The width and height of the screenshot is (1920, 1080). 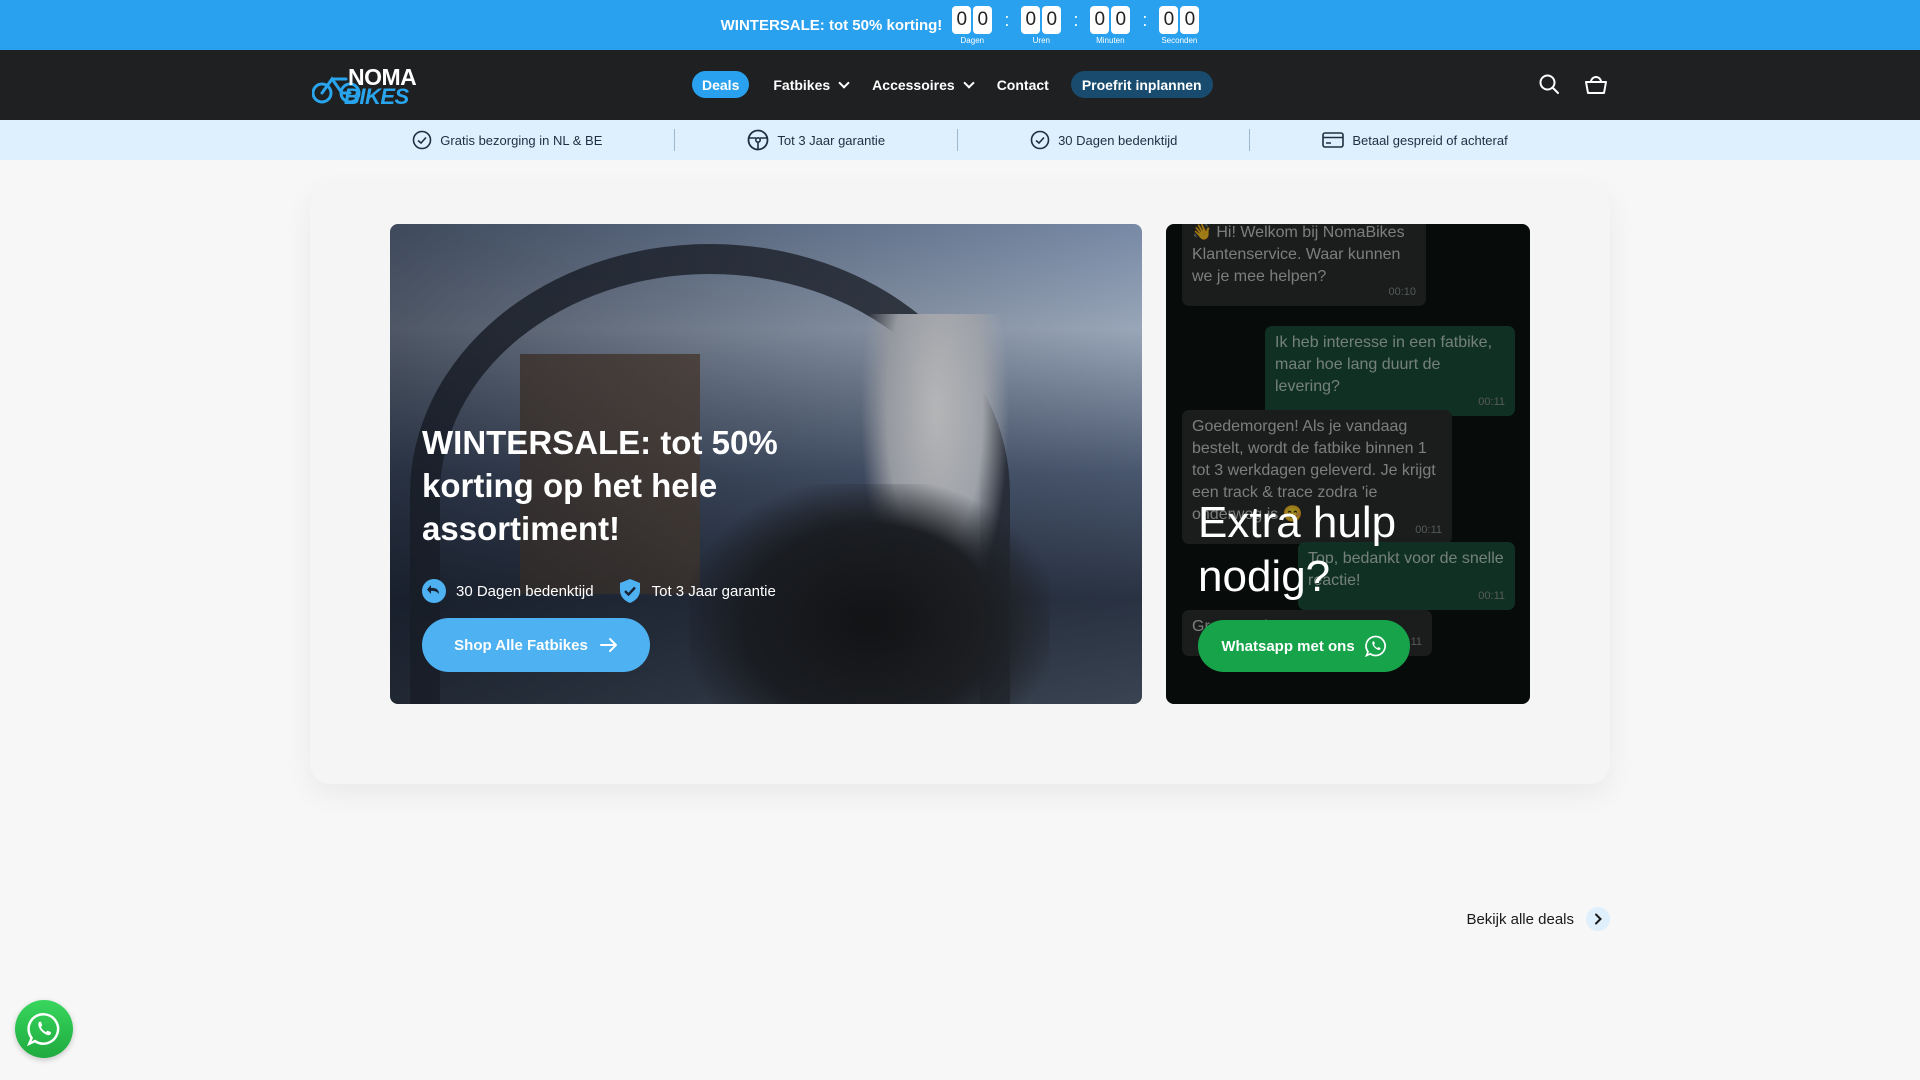 I want to click on countdown-hours: 00 Uren, so click(x=1041, y=25).